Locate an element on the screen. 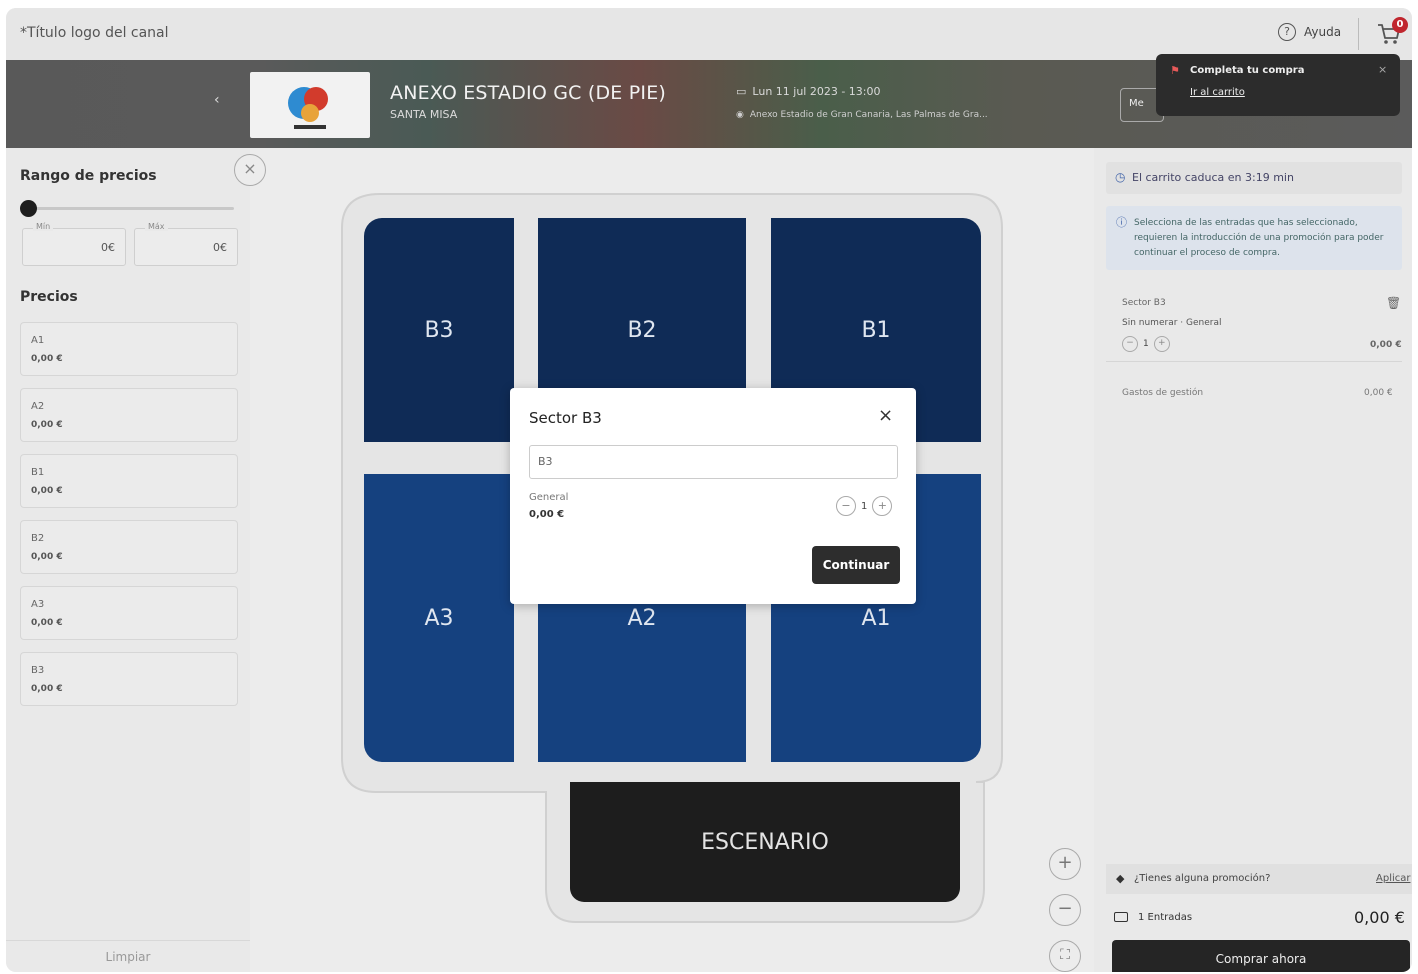 This screenshot has width=1418, height=974. sector-label: B2 is located at coordinates (642, 330).